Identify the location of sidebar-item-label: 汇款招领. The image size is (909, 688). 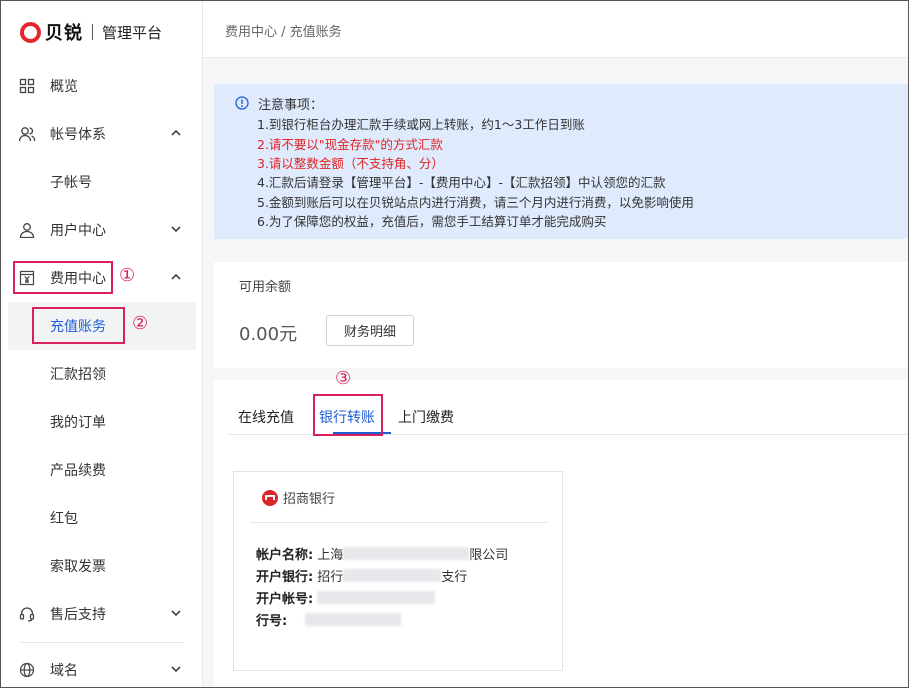
(78, 375).